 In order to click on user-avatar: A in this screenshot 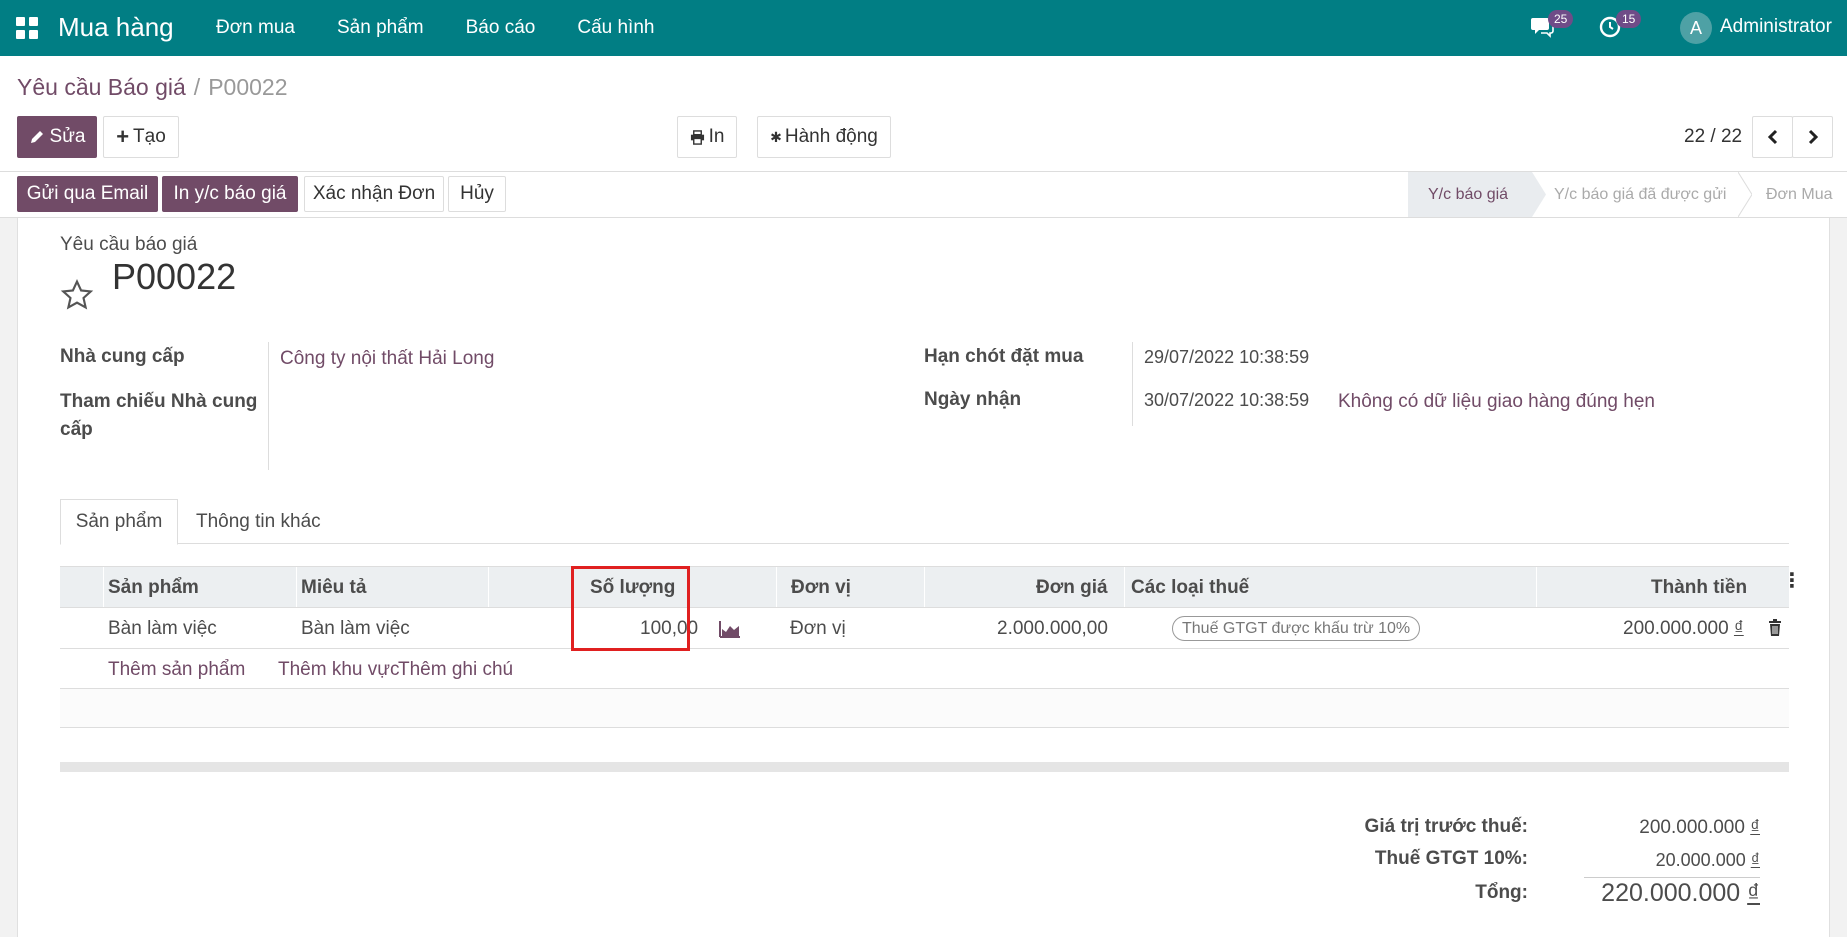, I will do `click(1696, 28)`.